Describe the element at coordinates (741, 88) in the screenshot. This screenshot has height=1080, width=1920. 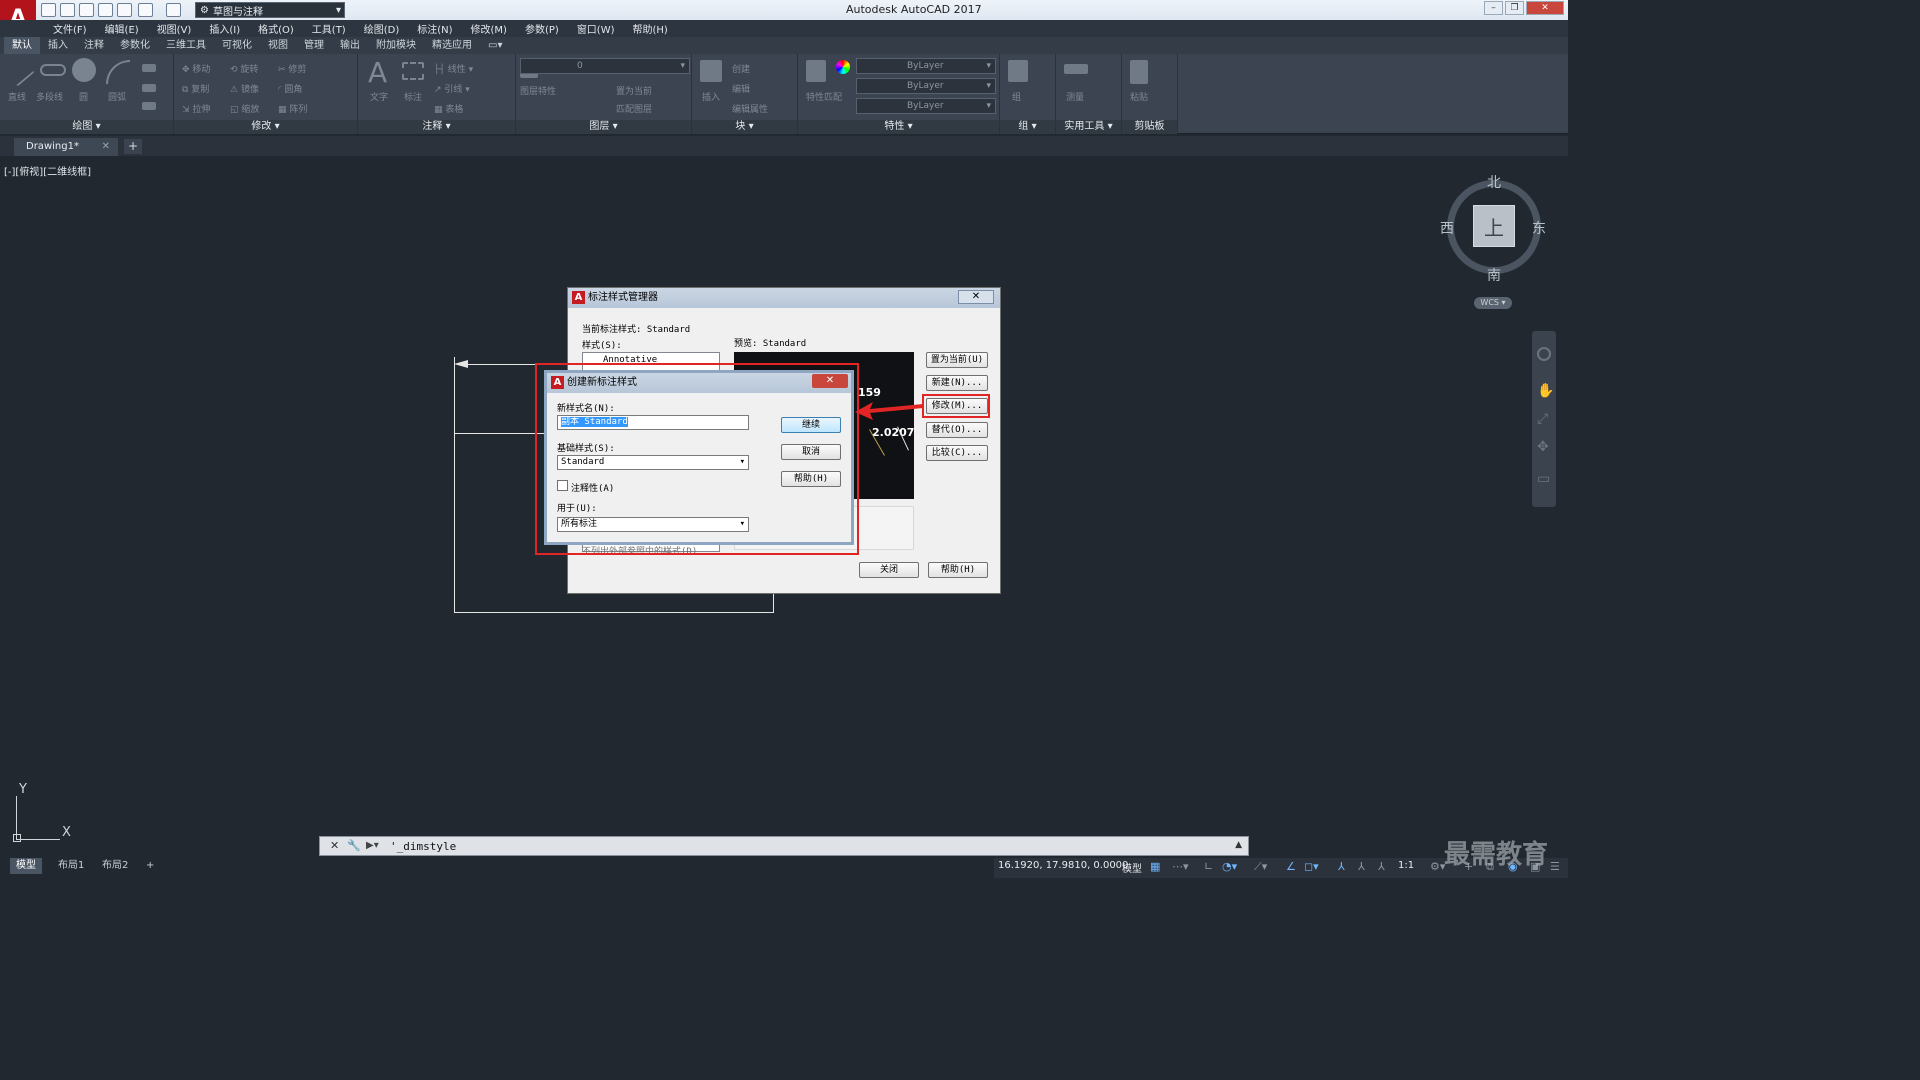
I see `tool-edit: 编辑` at that location.